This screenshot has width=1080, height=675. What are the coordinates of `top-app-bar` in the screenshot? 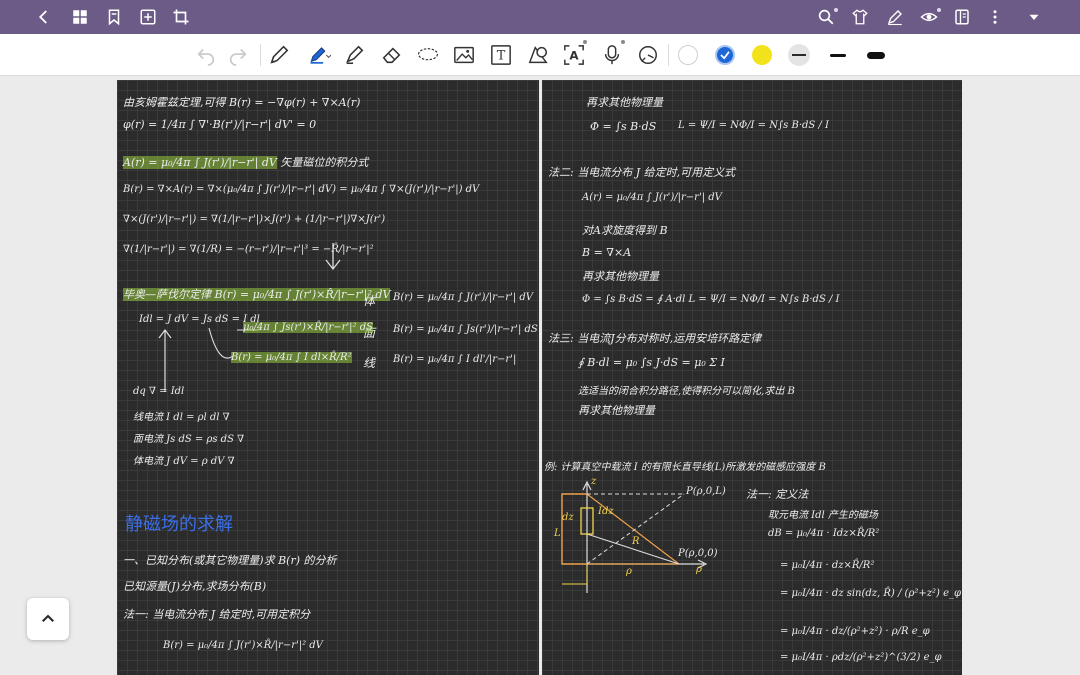 It's located at (540, 17).